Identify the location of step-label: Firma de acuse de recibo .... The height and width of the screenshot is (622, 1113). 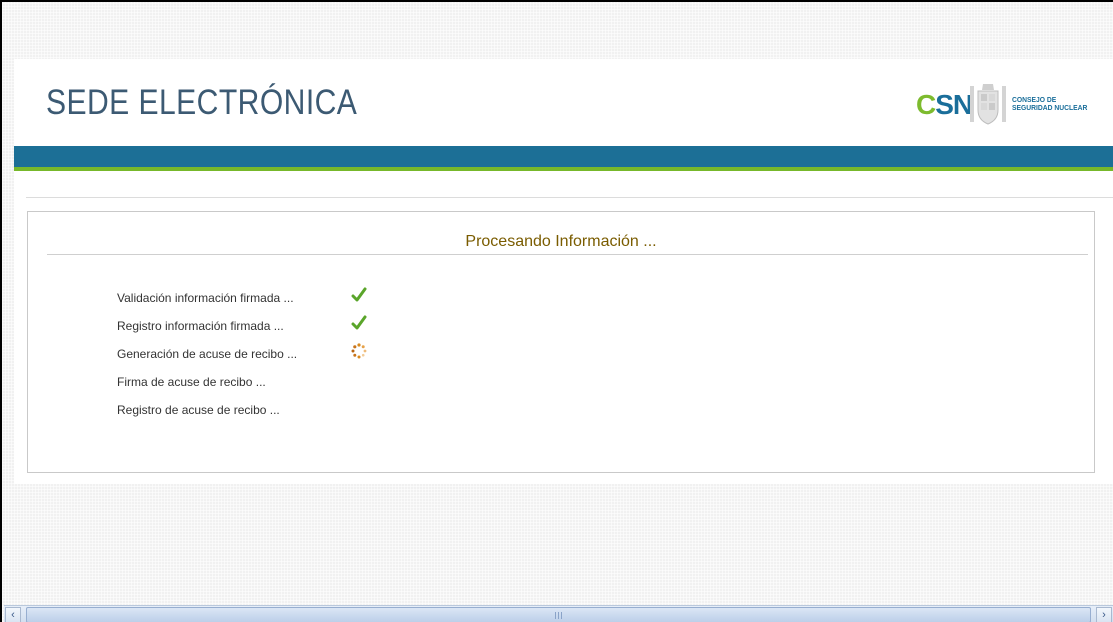
(191, 382).